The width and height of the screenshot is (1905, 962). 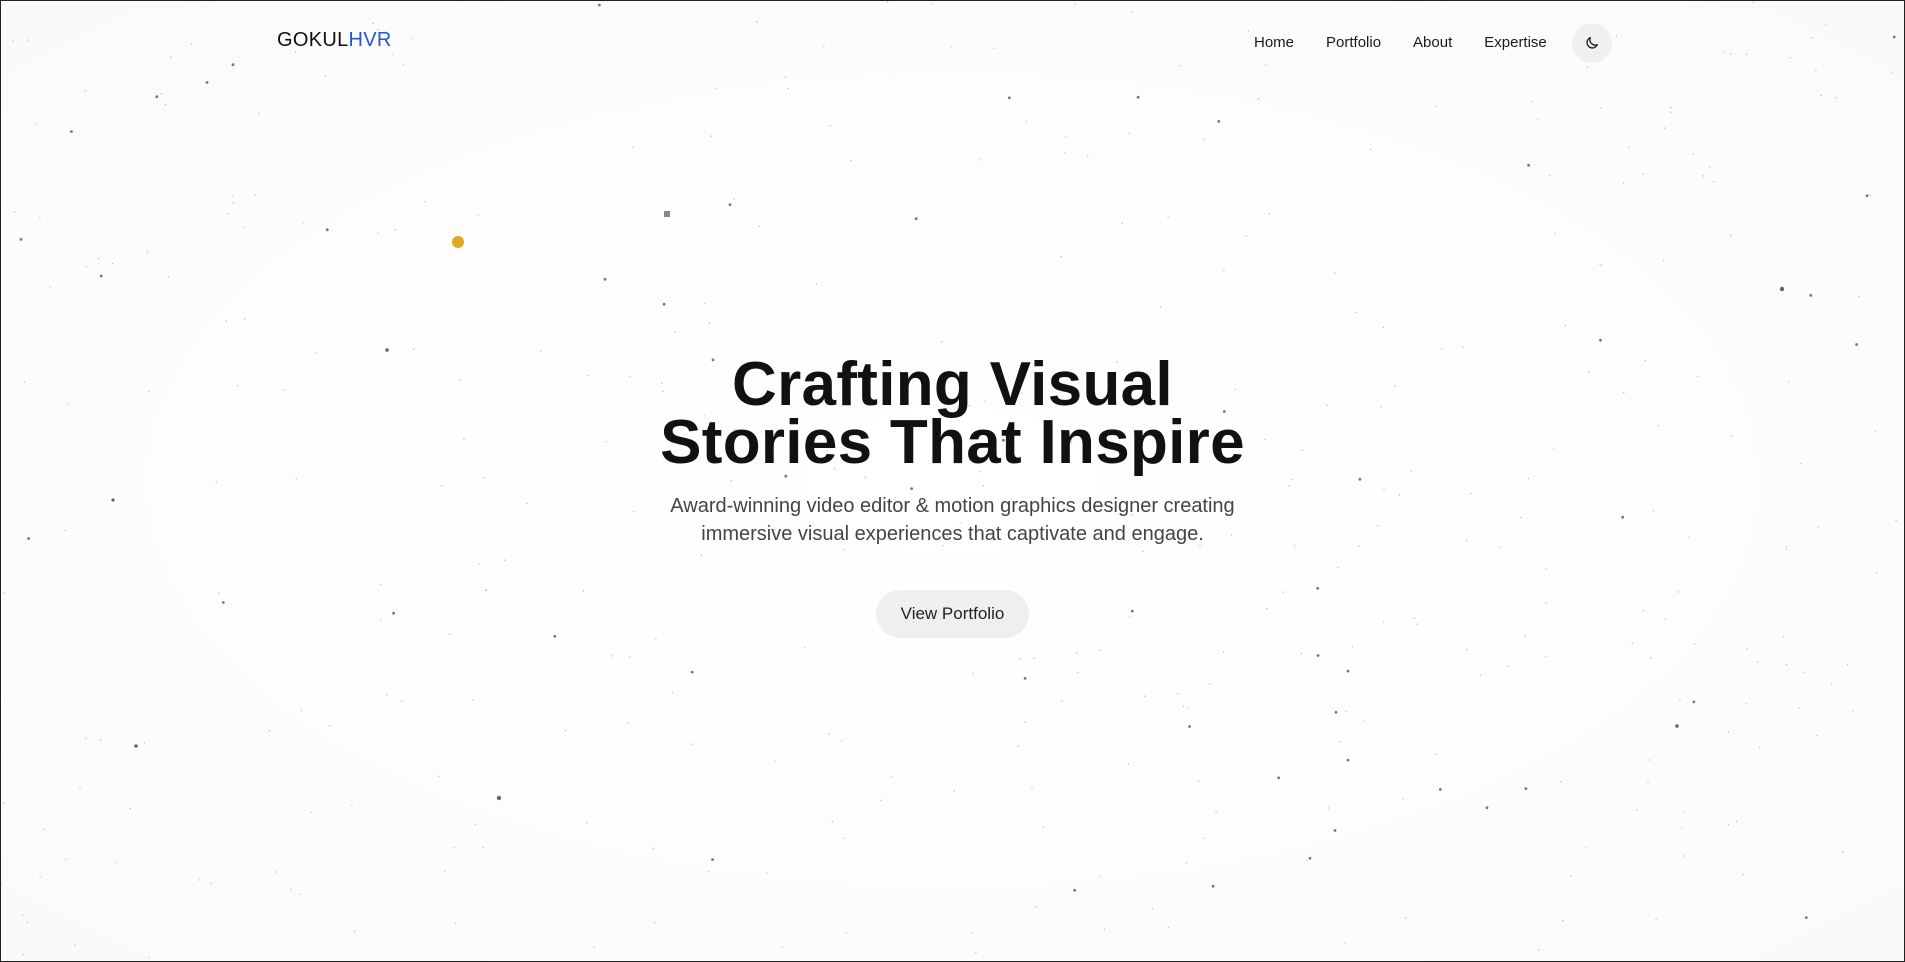 I want to click on square-particle, so click(x=667, y=214).